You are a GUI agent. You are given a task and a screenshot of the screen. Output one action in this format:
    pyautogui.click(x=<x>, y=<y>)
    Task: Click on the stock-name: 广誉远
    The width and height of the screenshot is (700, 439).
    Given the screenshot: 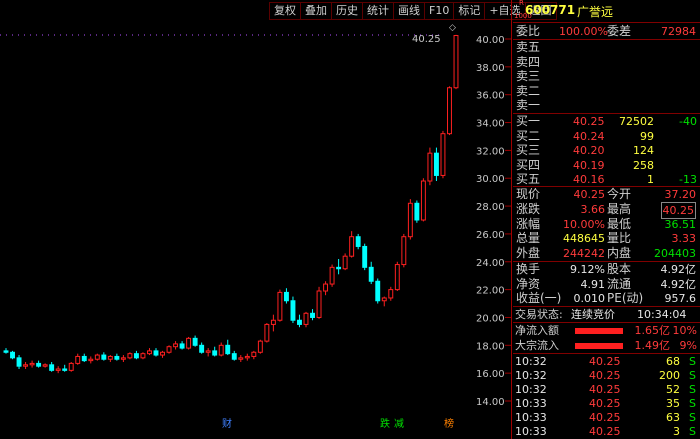 What is the action you would take?
    pyautogui.click(x=595, y=11)
    